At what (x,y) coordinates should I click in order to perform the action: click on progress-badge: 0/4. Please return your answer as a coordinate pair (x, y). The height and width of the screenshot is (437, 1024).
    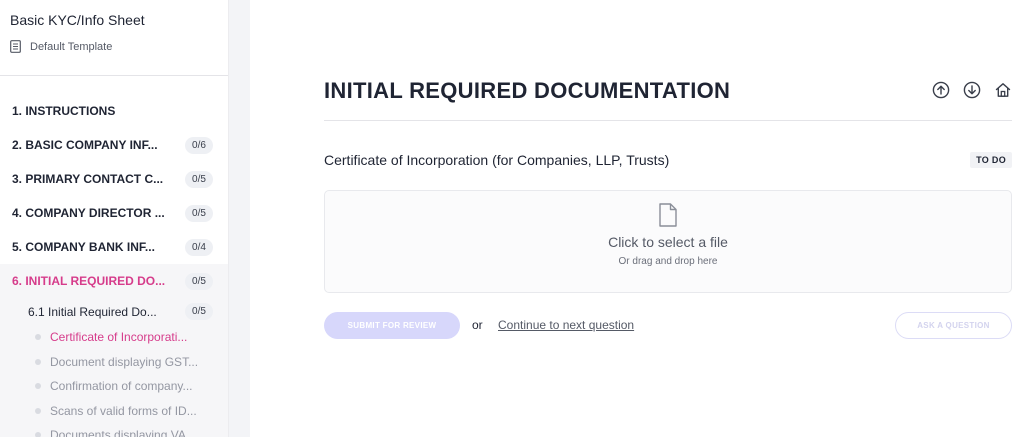
    Looking at the image, I should click on (199, 247).